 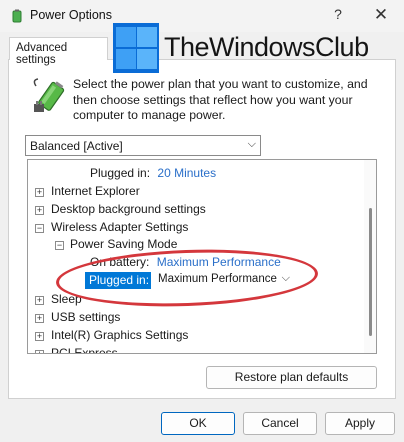 I want to click on apply-button: Apply, so click(x=360, y=423).